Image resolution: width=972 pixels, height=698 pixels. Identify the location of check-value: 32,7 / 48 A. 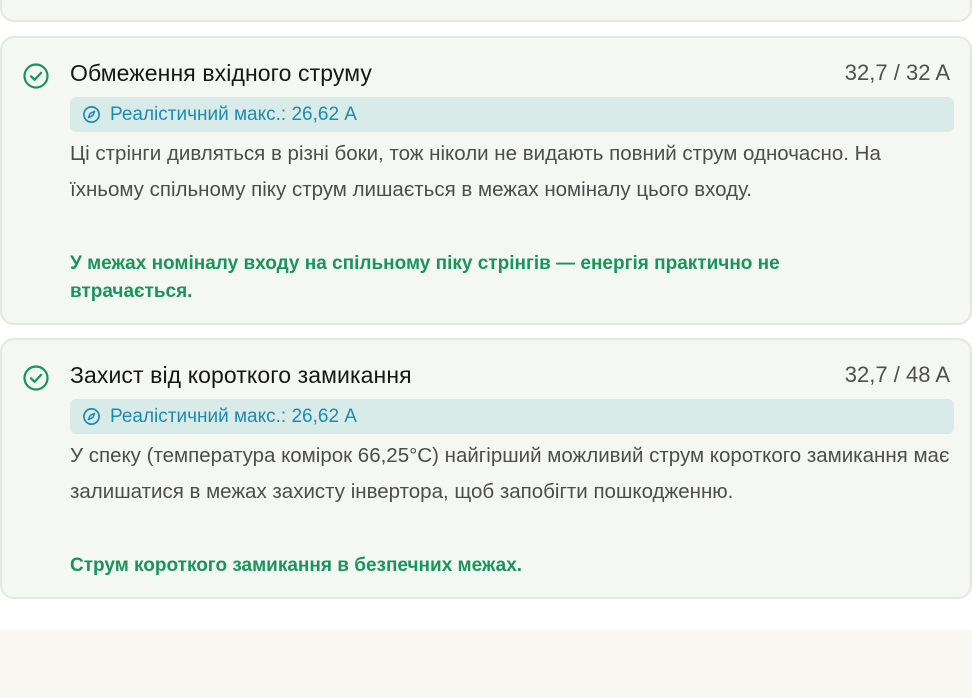
(897, 374).